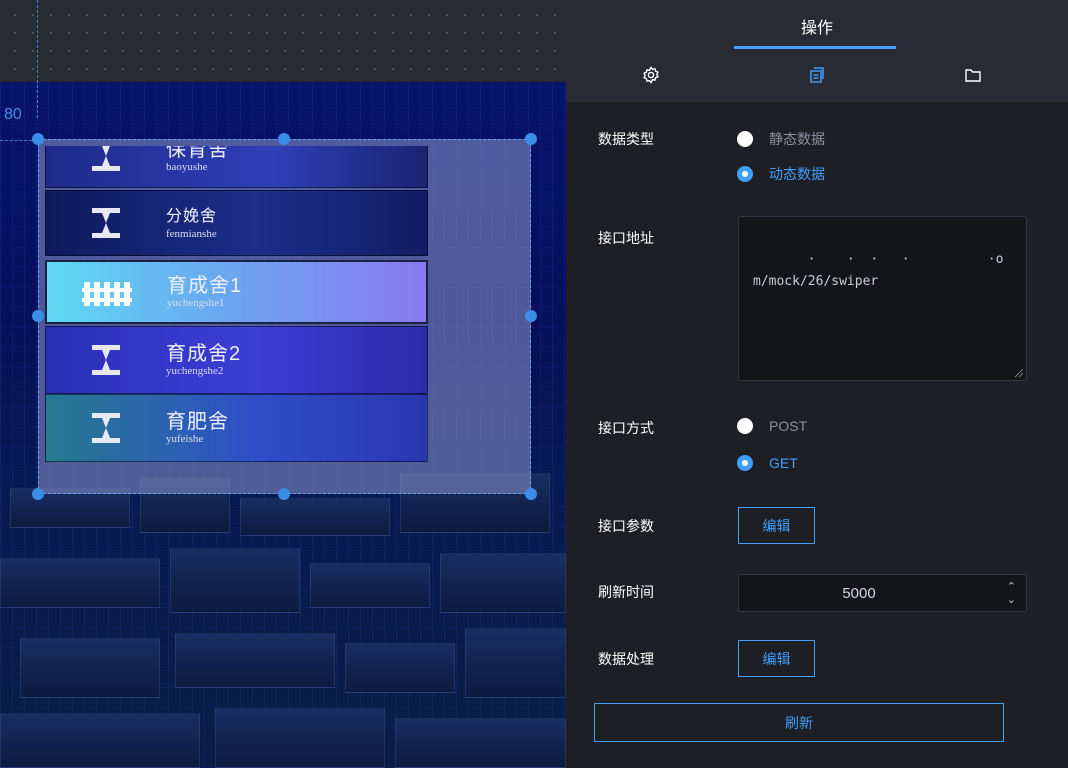  Describe the element at coordinates (13, 114) in the screenshot. I see `coordinate-readout: 80` at that location.